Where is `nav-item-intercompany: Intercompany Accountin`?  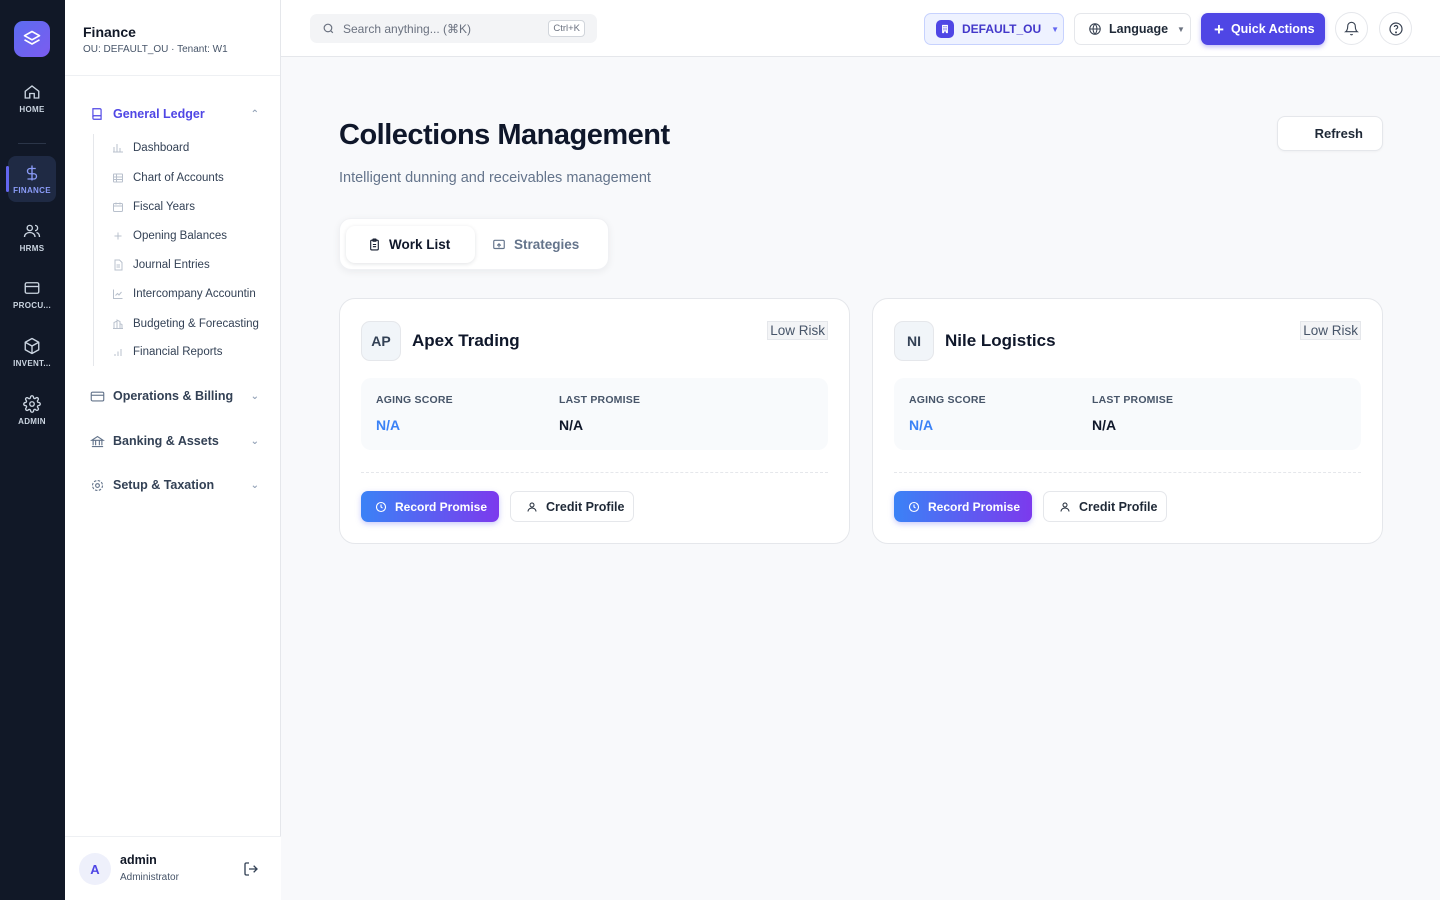 nav-item-intercompany: Intercompany Accountin is located at coordinates (184, 294).